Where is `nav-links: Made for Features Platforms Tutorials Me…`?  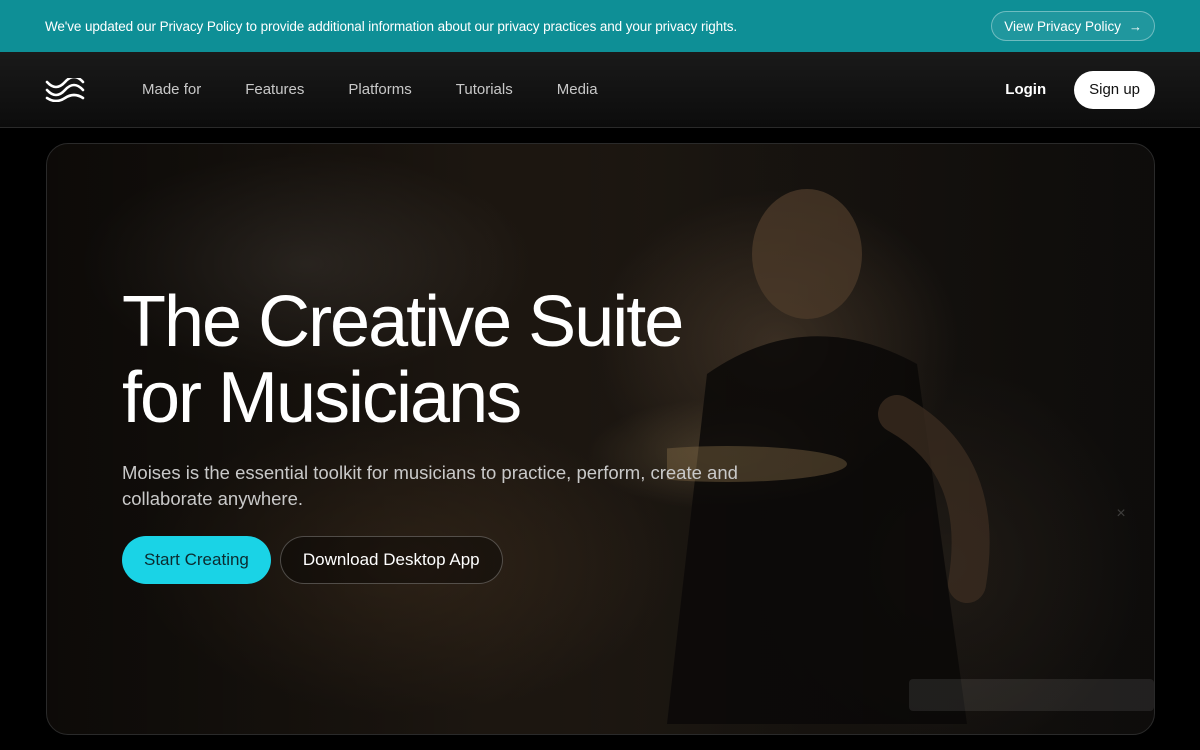
nav-links: Made for Features Platforms Tutorials Me… is located at coordinates (370, 89).